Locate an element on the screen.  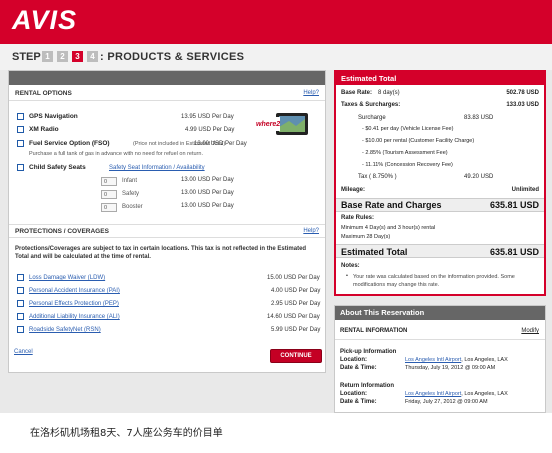
booster-price: 13.00 USD Per Day is located at coordinates (207, 206).